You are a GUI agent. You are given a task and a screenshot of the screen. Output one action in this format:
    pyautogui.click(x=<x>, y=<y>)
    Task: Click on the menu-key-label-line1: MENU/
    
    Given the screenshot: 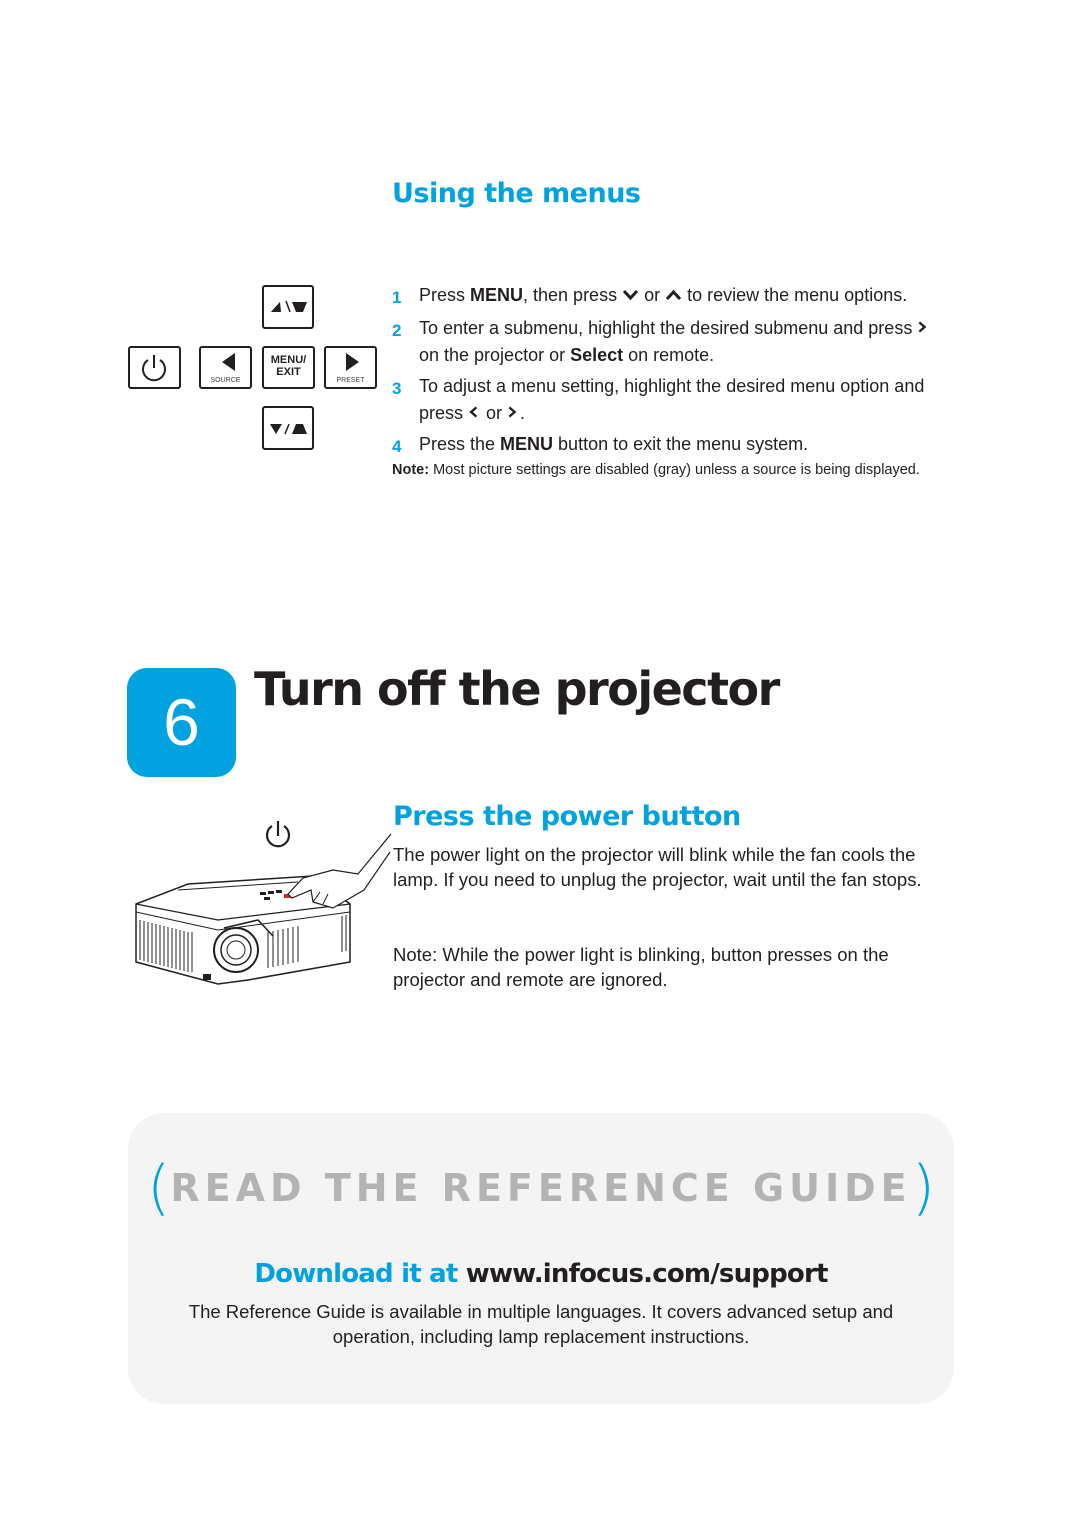 What is the action you would take?
    pyautogui.click(x=288, y=360)
    